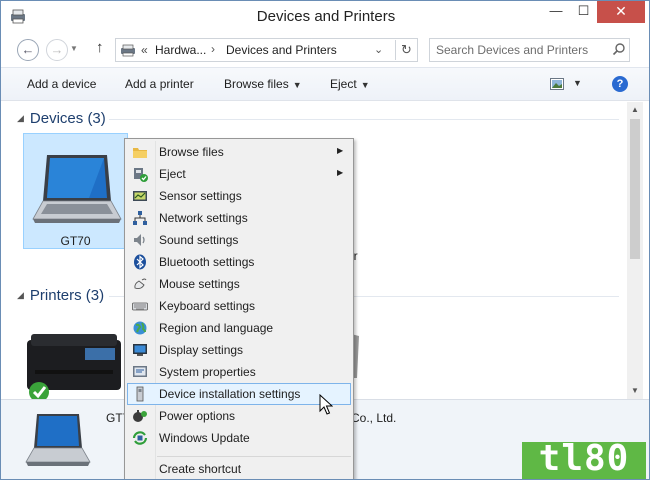 The height and width of the screenshot is (480, 650). I want to click on sensor-icon, so click(140, 196).